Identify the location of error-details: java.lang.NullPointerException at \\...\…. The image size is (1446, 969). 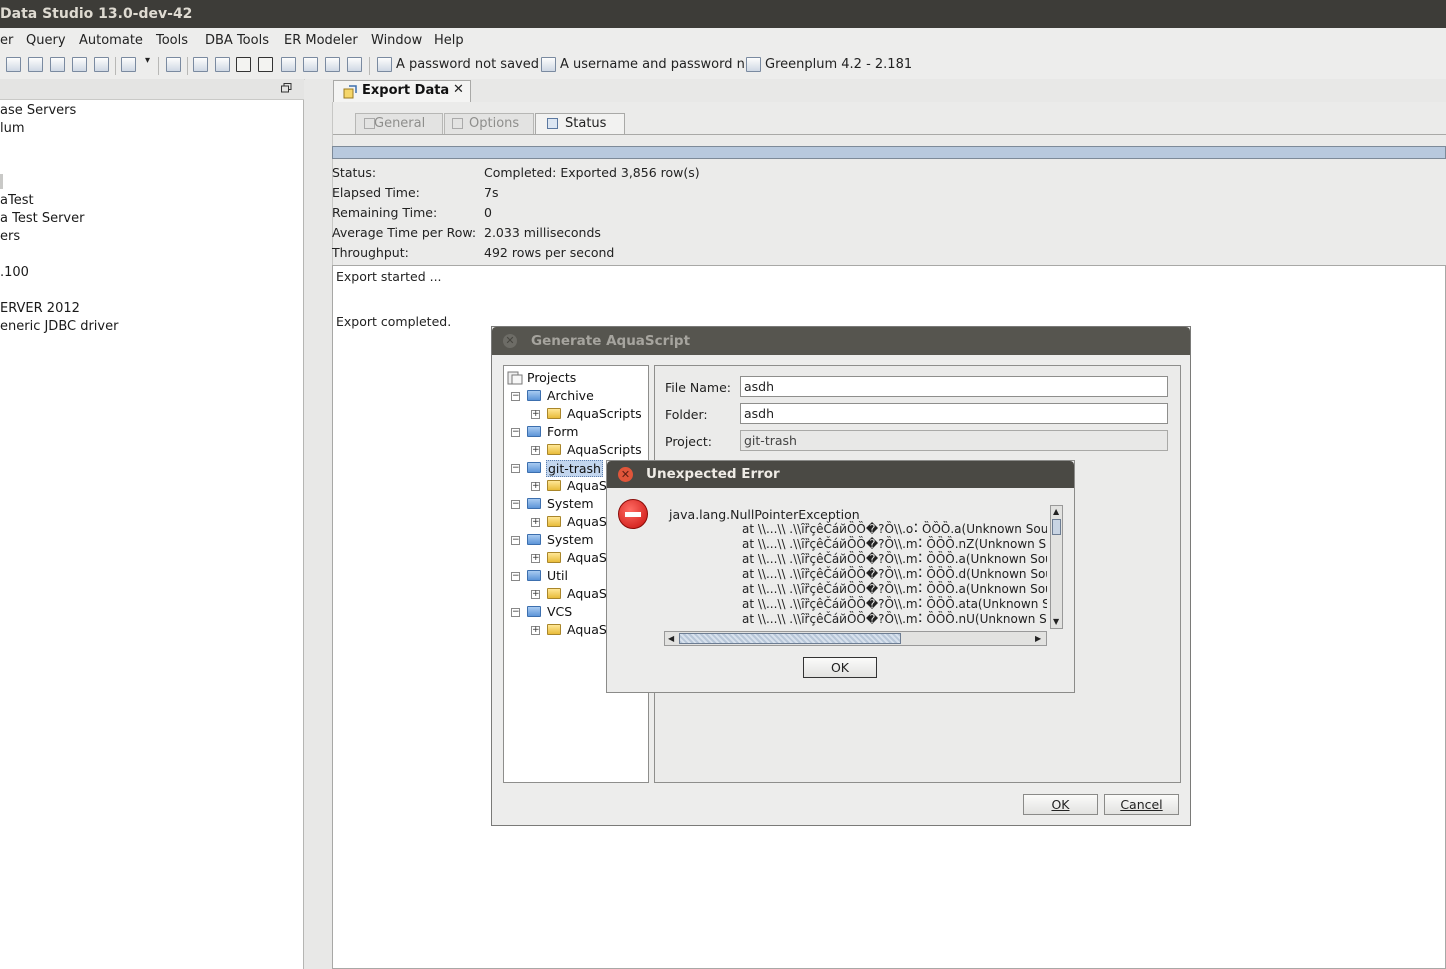
(857, 568).